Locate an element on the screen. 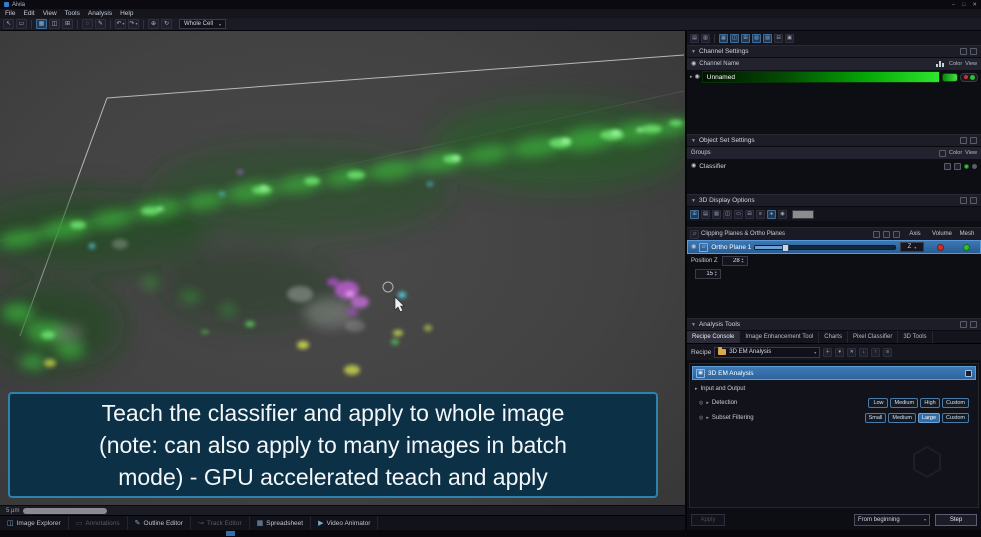  menu-tools: Tools is located at coordinates (72, 13).